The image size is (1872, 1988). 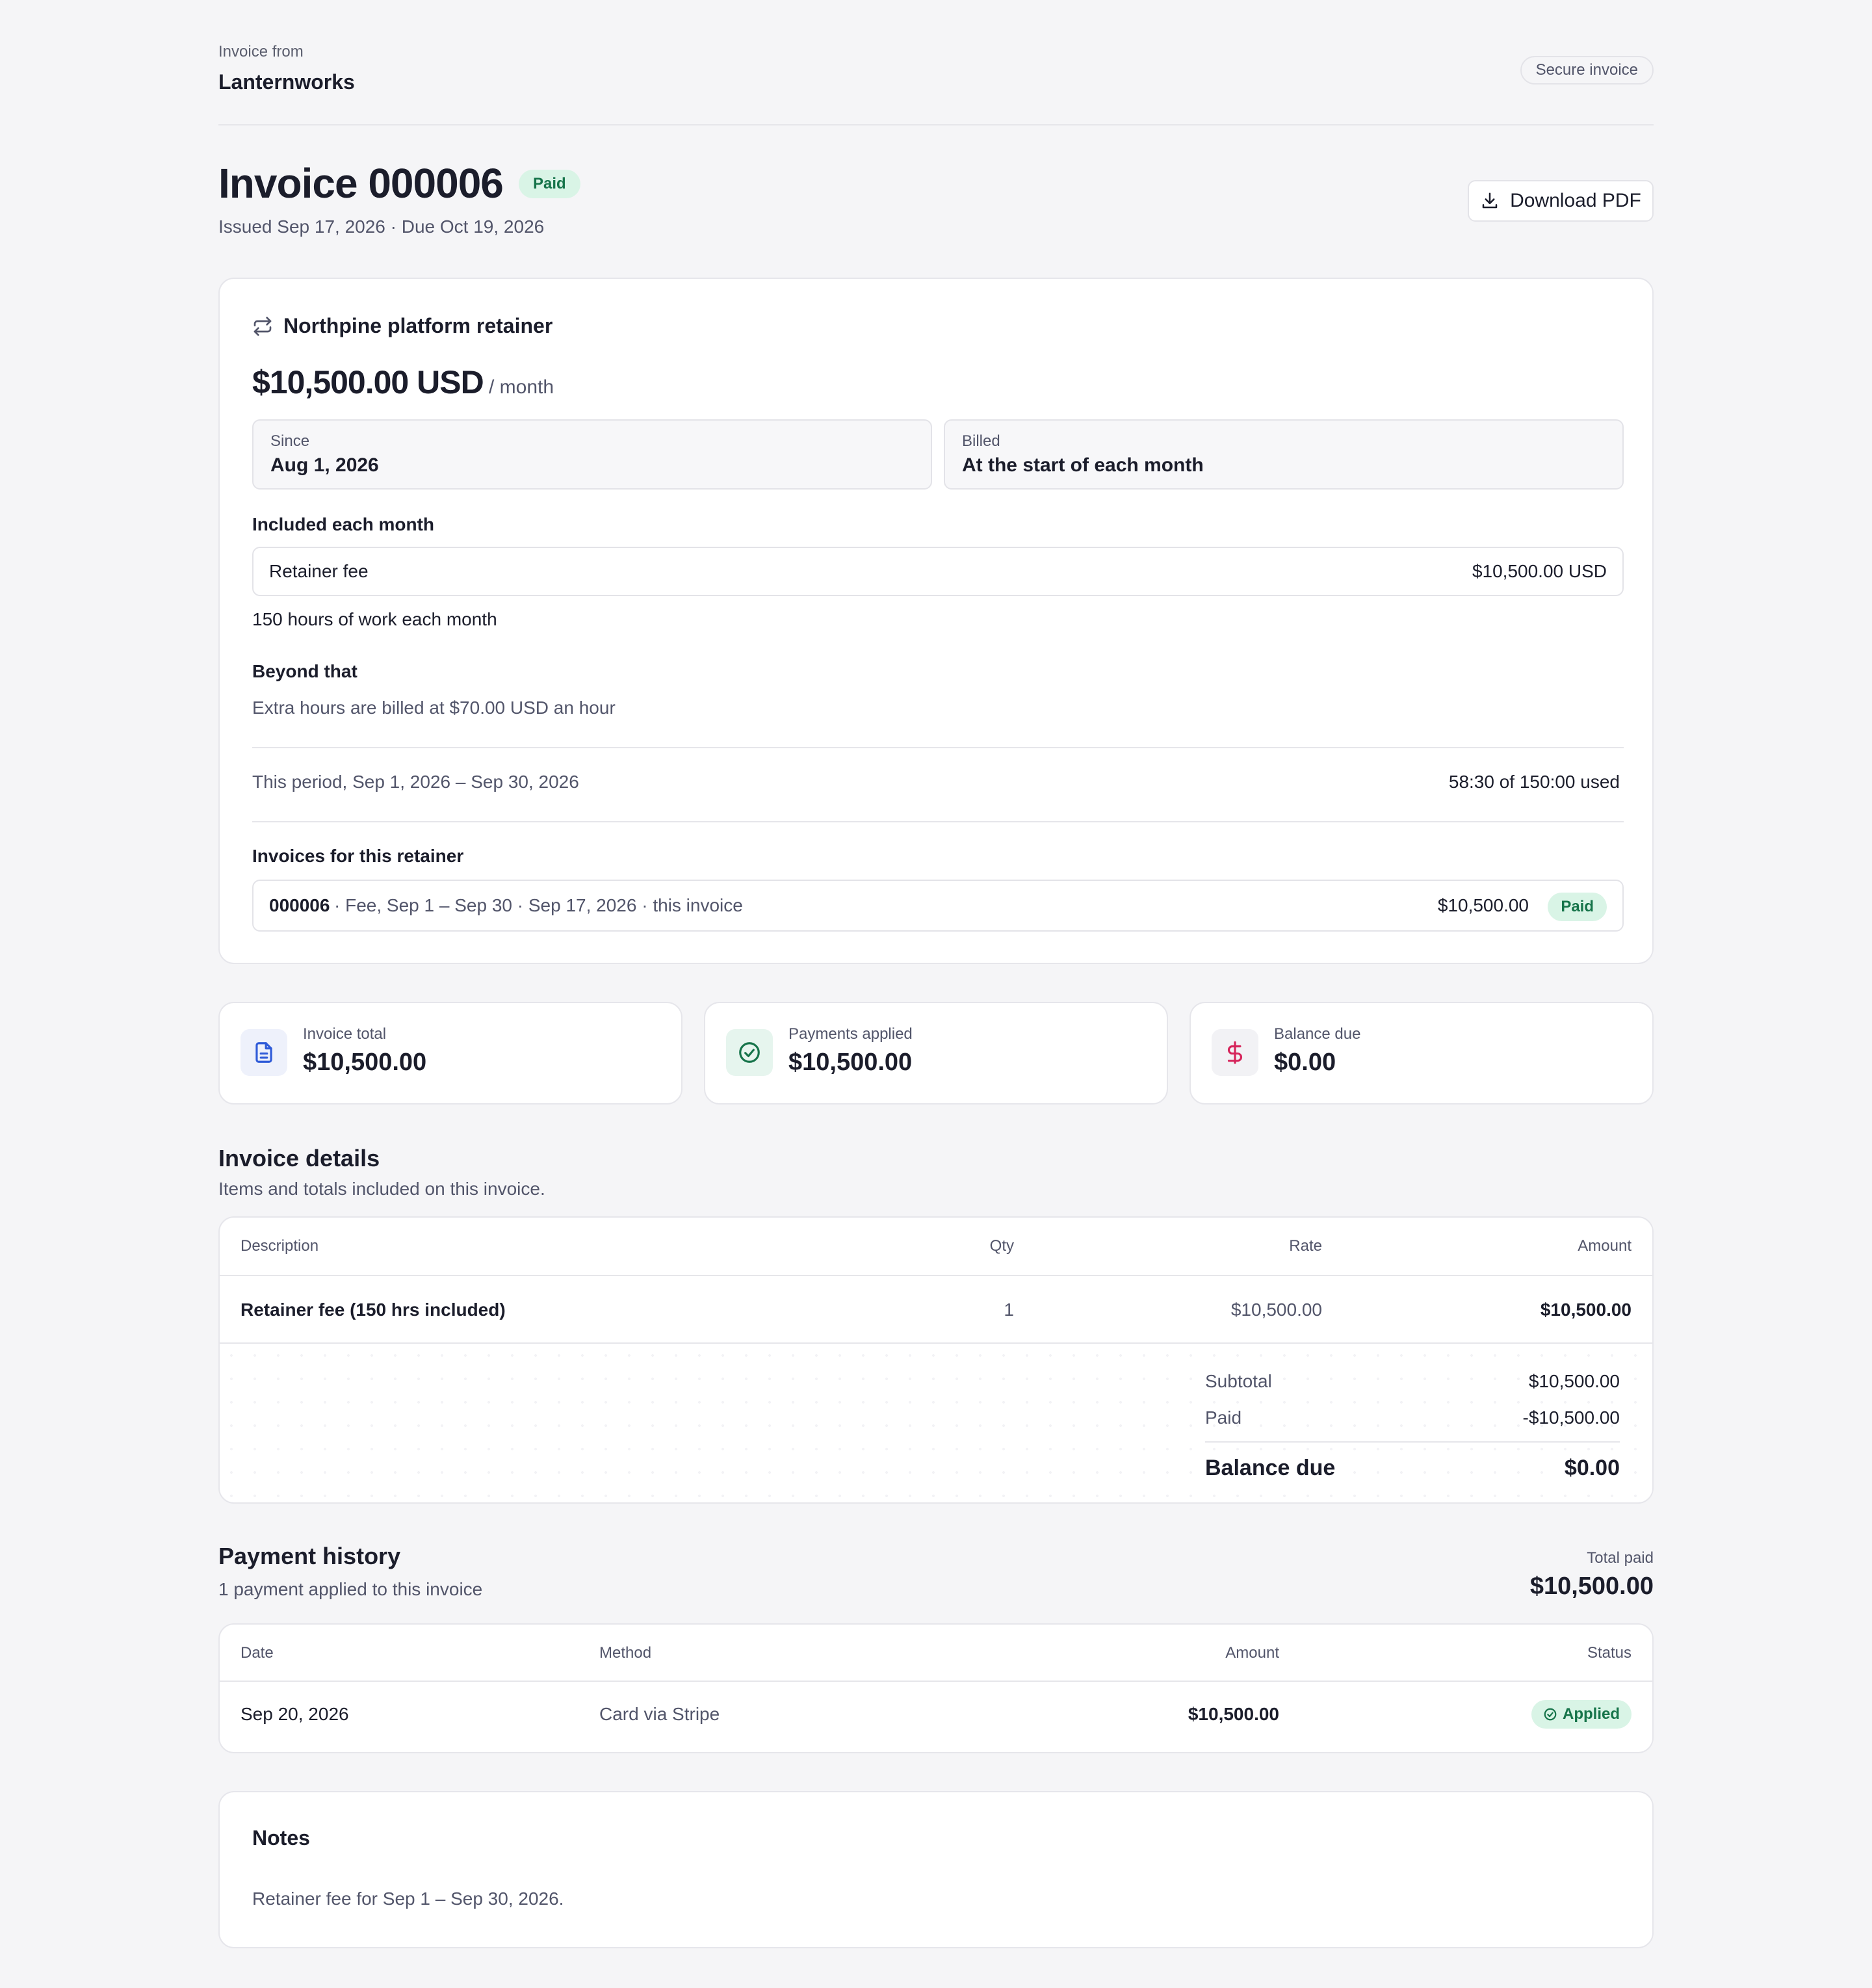 What do you see at coordinates (345, 1034) in the screenshot?
I see `stat-label: Invoice total` at bounding box center [345, 1034].